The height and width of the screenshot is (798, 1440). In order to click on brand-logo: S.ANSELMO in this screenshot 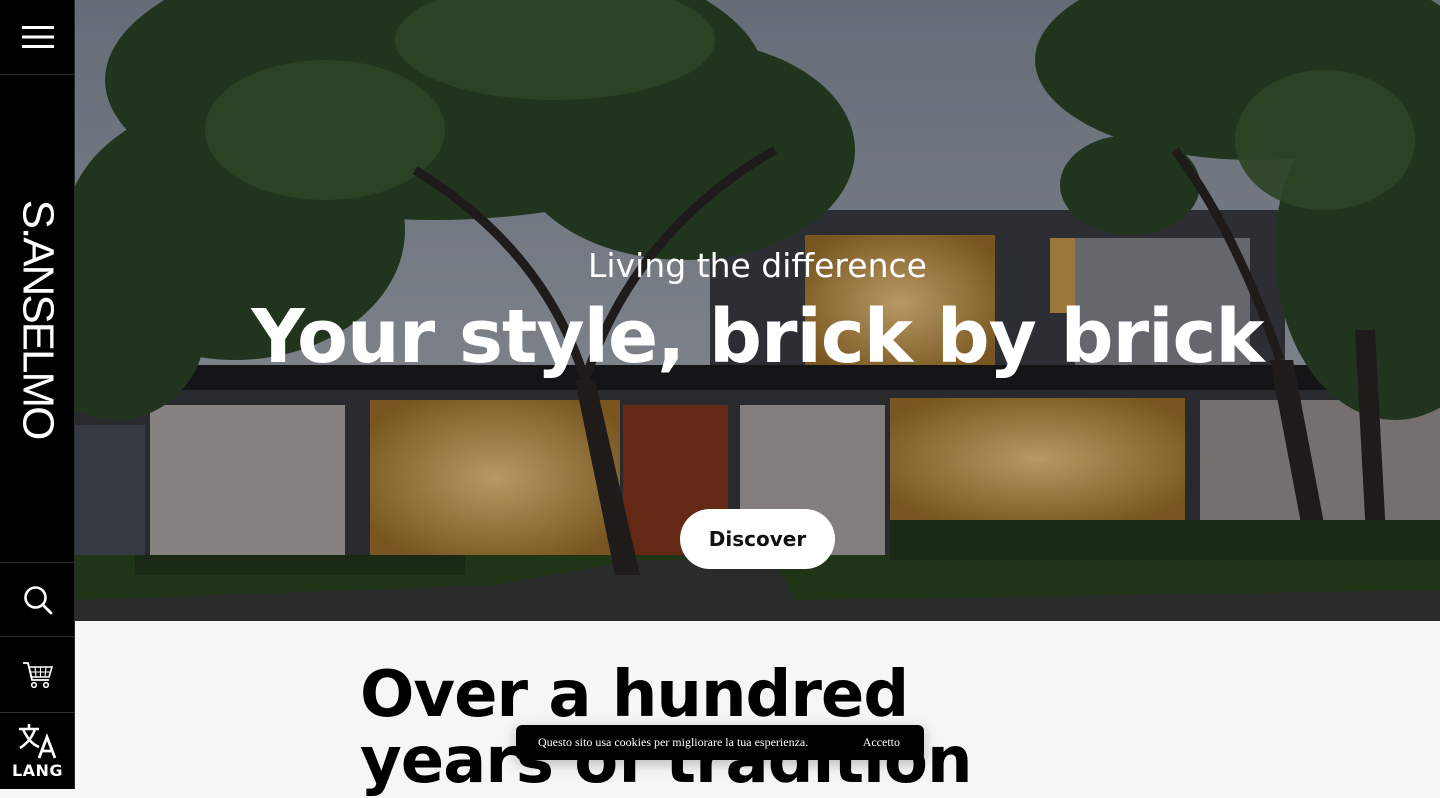, I will do `click(38, 318)`.